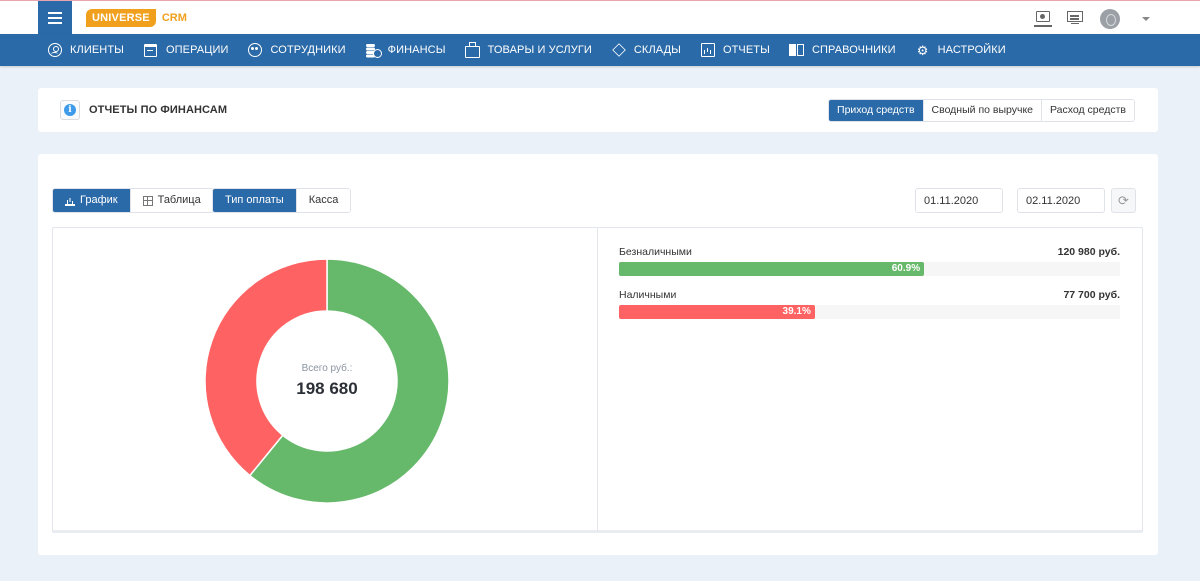 The image size is (1200, 581). I want to click on nav-item-label: ФИНАНСЫ, so click(416, 50).